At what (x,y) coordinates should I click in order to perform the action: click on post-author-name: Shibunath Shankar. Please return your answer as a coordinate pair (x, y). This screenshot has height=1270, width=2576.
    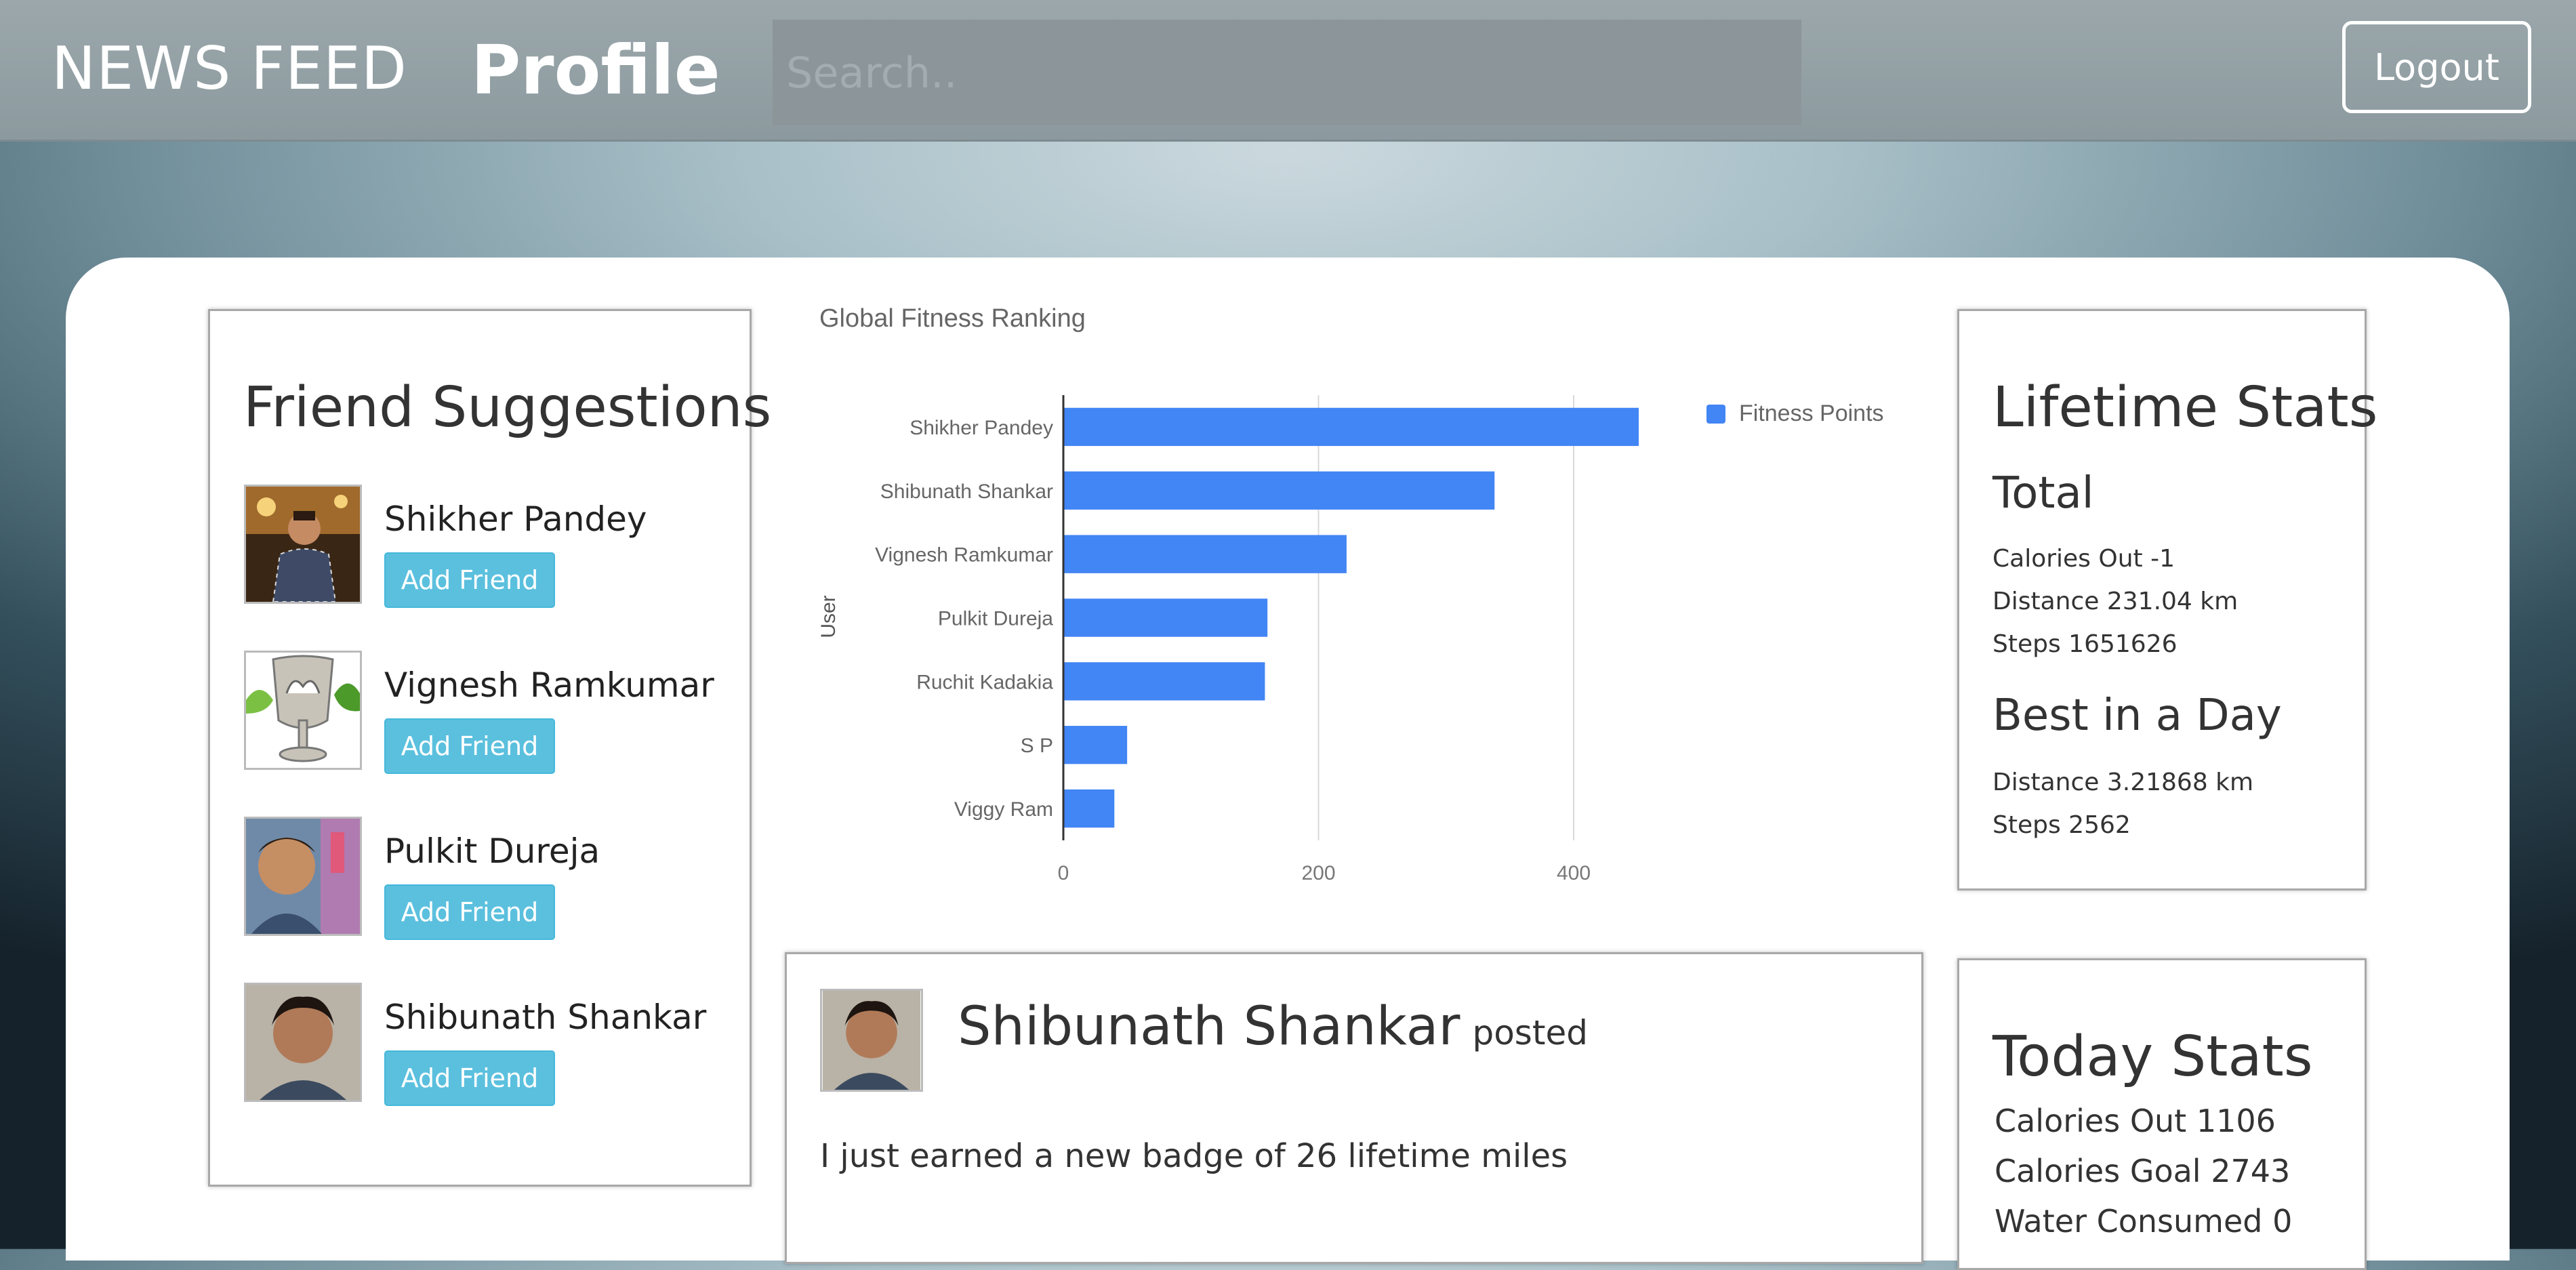
    Looking at the image, I should click on (1209, 1026).